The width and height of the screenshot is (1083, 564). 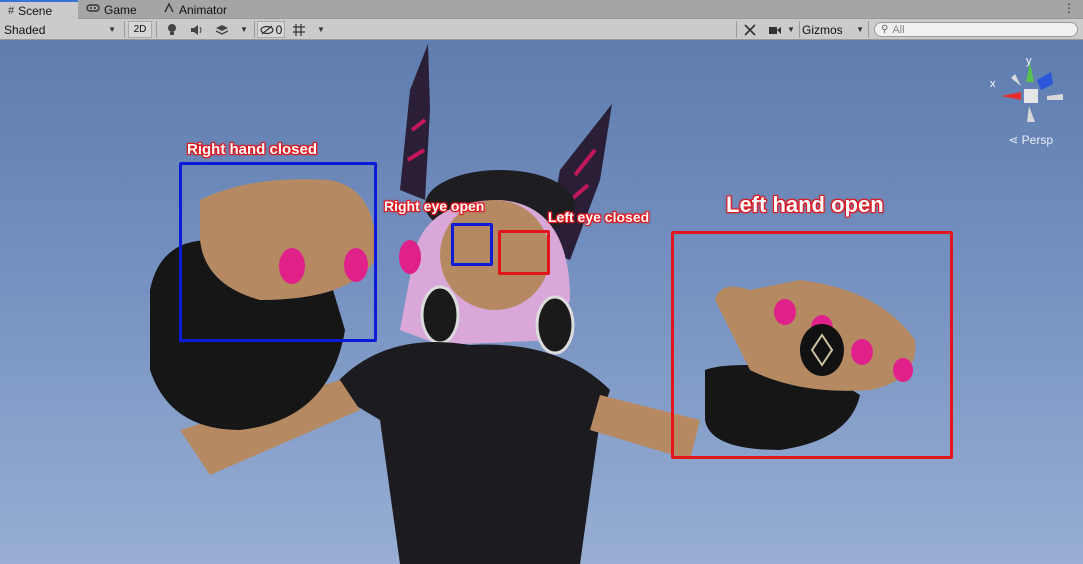 I want to click on hidden-count: 0, so click(x=279, y=29).